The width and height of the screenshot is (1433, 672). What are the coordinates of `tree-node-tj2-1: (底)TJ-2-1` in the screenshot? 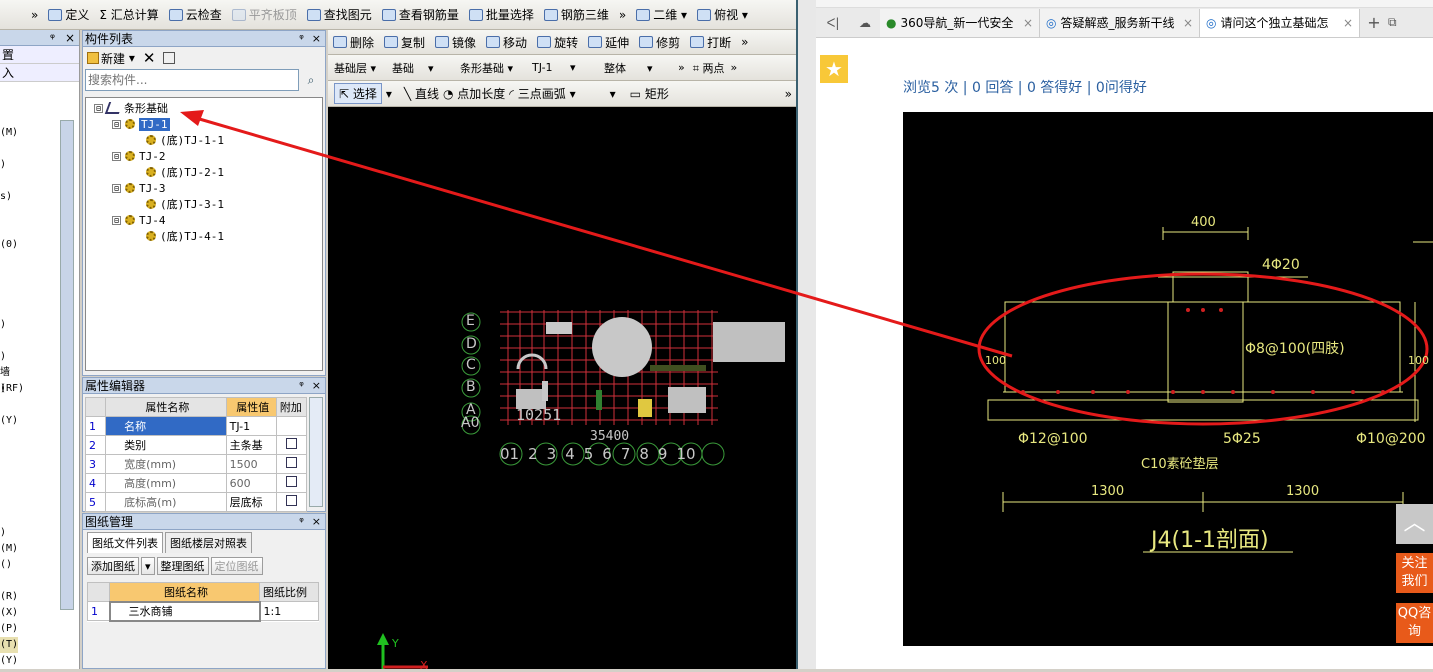 It's located at (204, 172).